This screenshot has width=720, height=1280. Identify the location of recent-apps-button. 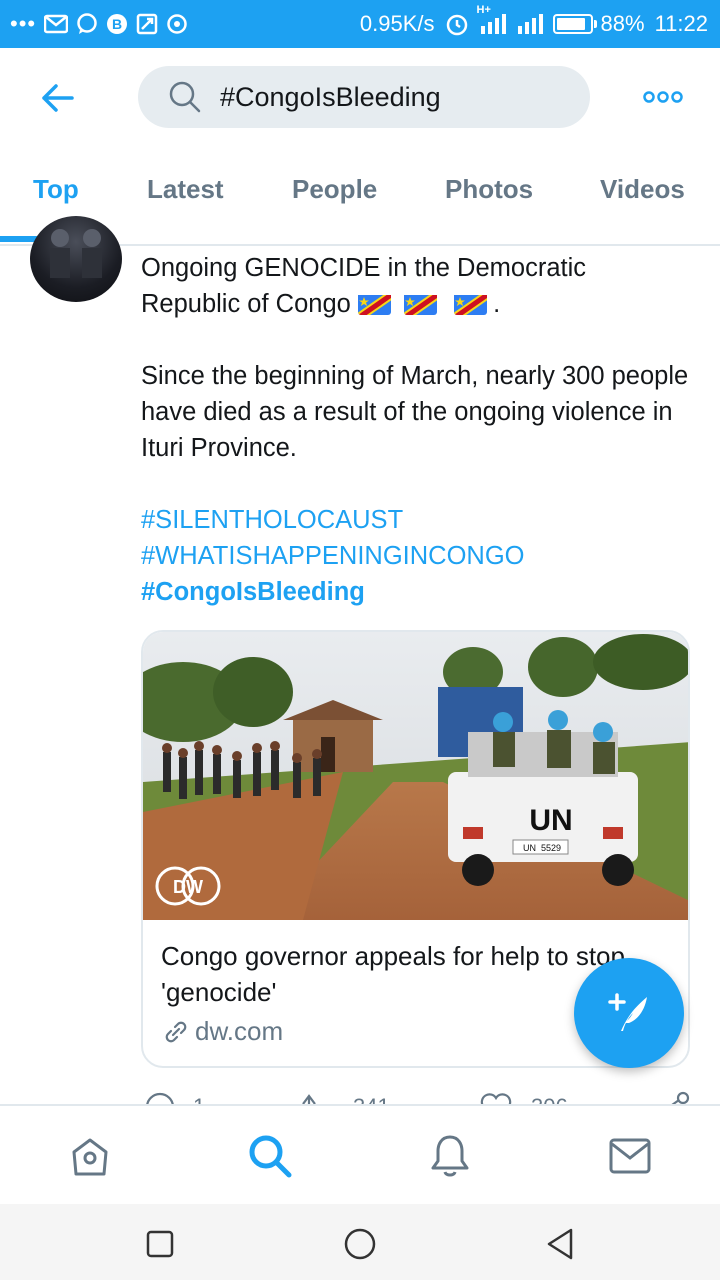
(160, 1244).